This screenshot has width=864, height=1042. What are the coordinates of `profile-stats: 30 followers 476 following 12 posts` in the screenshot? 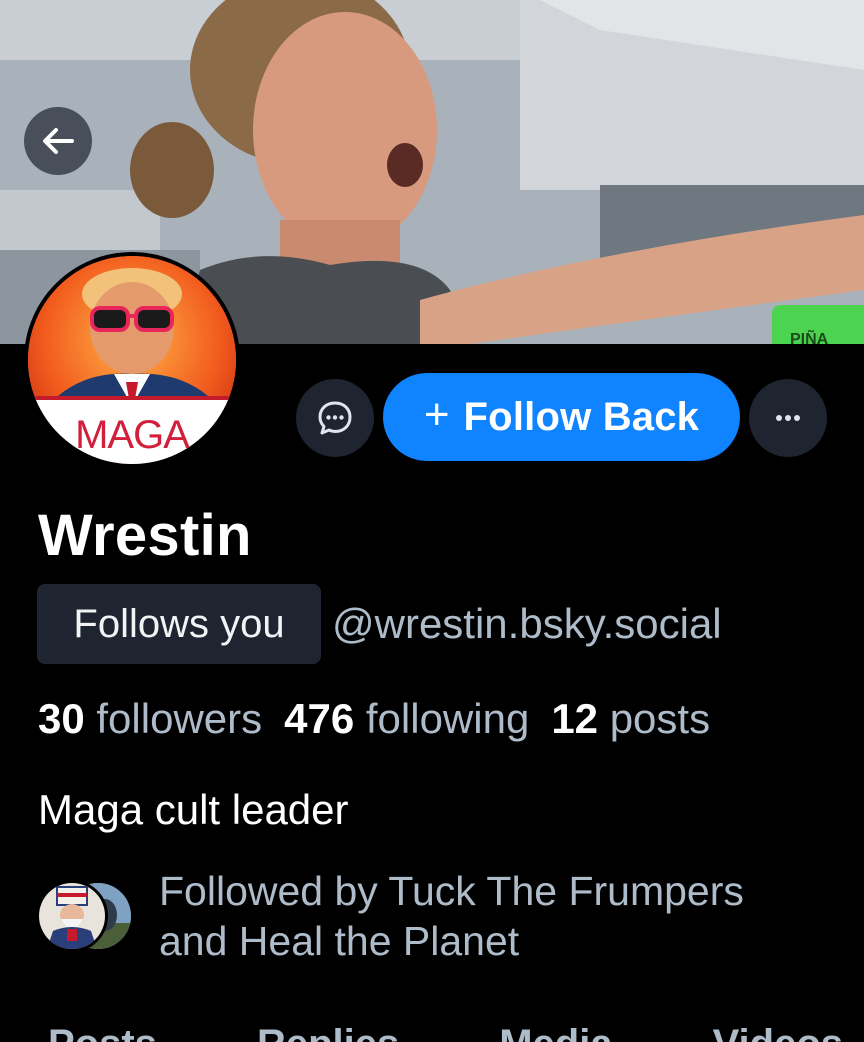 It's located at (385, 719).